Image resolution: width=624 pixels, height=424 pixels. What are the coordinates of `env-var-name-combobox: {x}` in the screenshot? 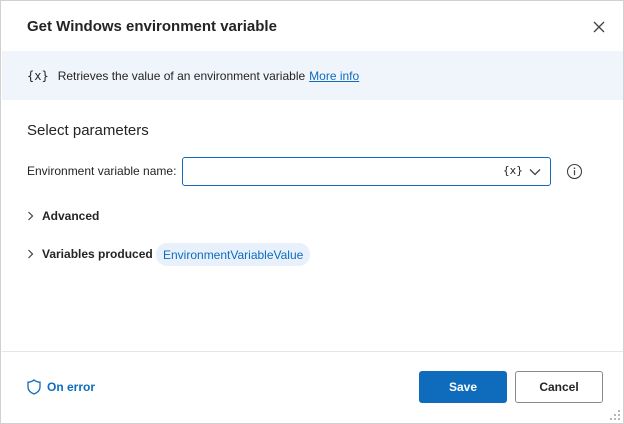 It's located at (366, 171).